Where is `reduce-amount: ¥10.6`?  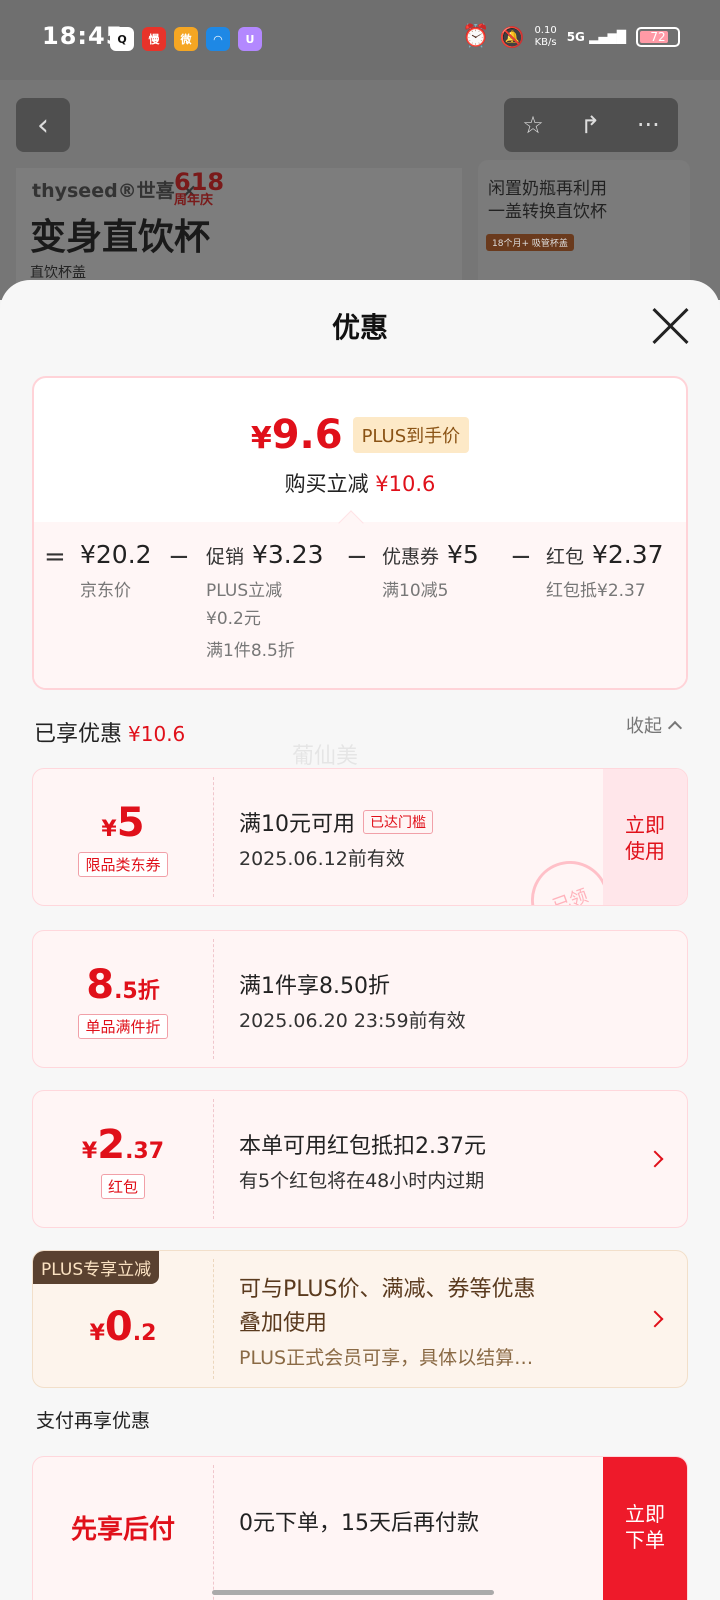
reduce-amount: ¥10.6 is located at coordinates (405, 484).